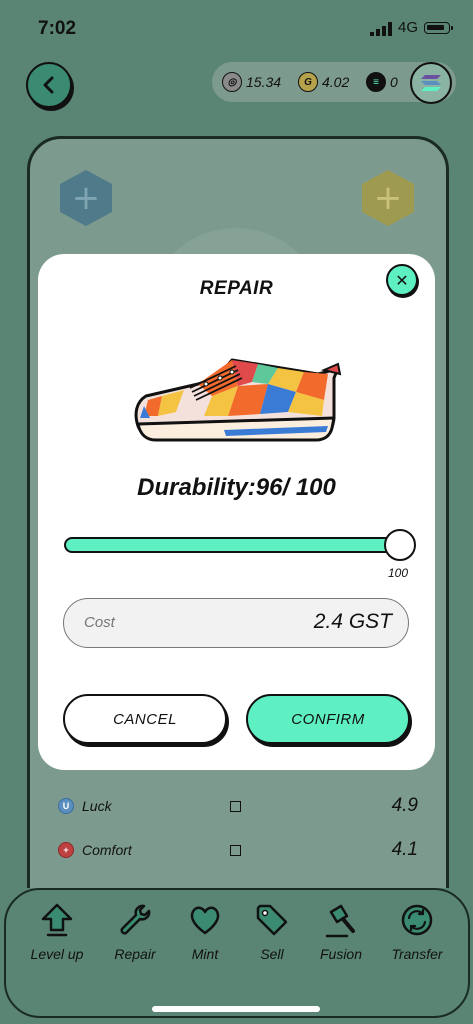  What do you see at coordinates (398, 573) in the screenshot?
I see `slider-max-label: 100` at bounding box center [398, 573].